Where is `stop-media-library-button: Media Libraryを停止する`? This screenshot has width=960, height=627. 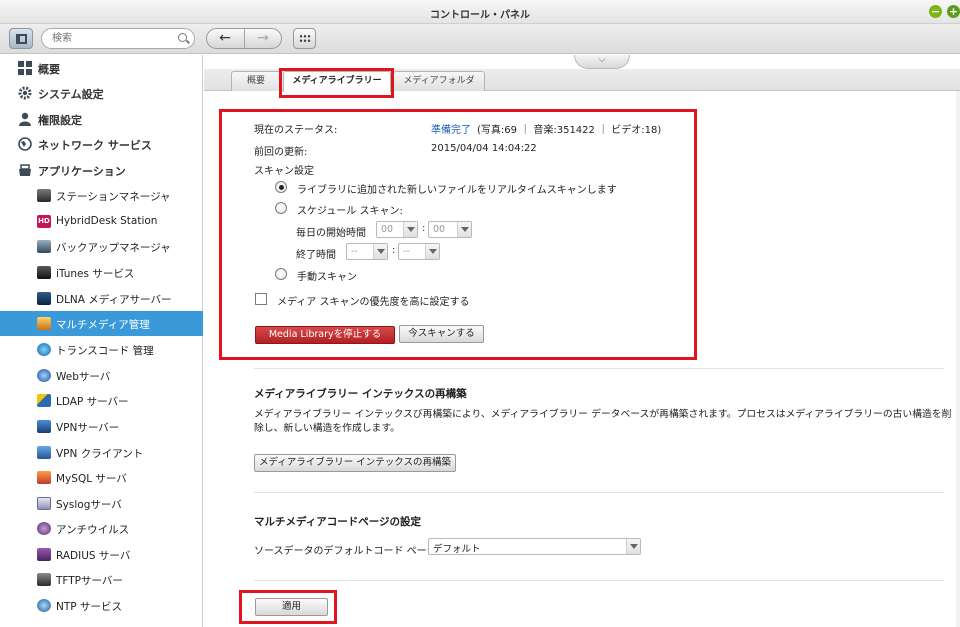
stop-media-library-button: Media Libraryを停止する is located at coordinates (325, 335).